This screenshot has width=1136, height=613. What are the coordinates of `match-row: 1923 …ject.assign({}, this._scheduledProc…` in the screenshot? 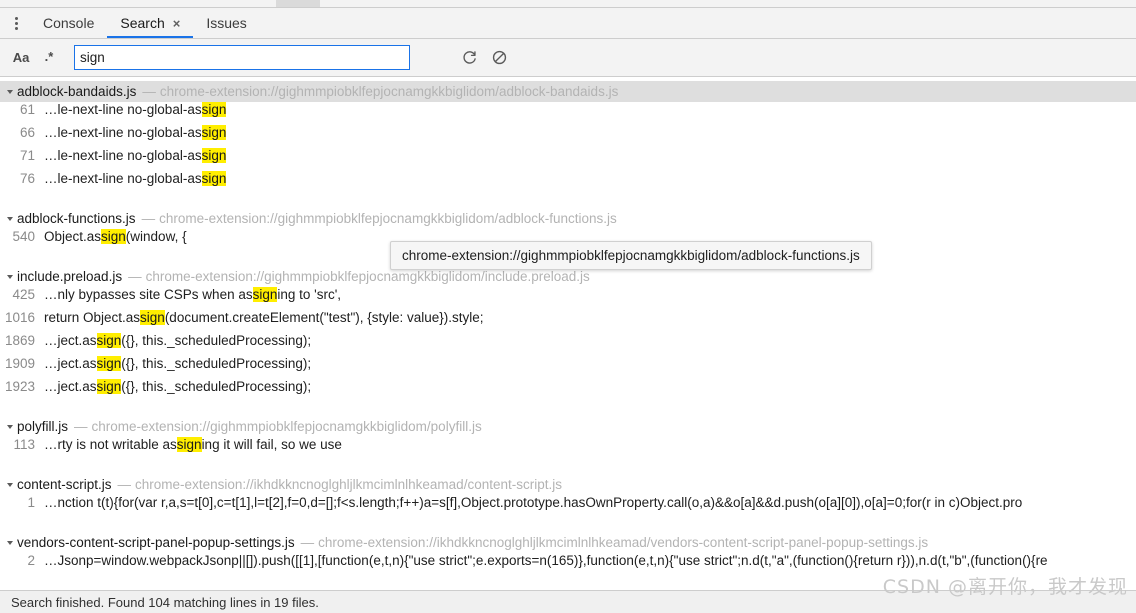 It's located at (568, 390).